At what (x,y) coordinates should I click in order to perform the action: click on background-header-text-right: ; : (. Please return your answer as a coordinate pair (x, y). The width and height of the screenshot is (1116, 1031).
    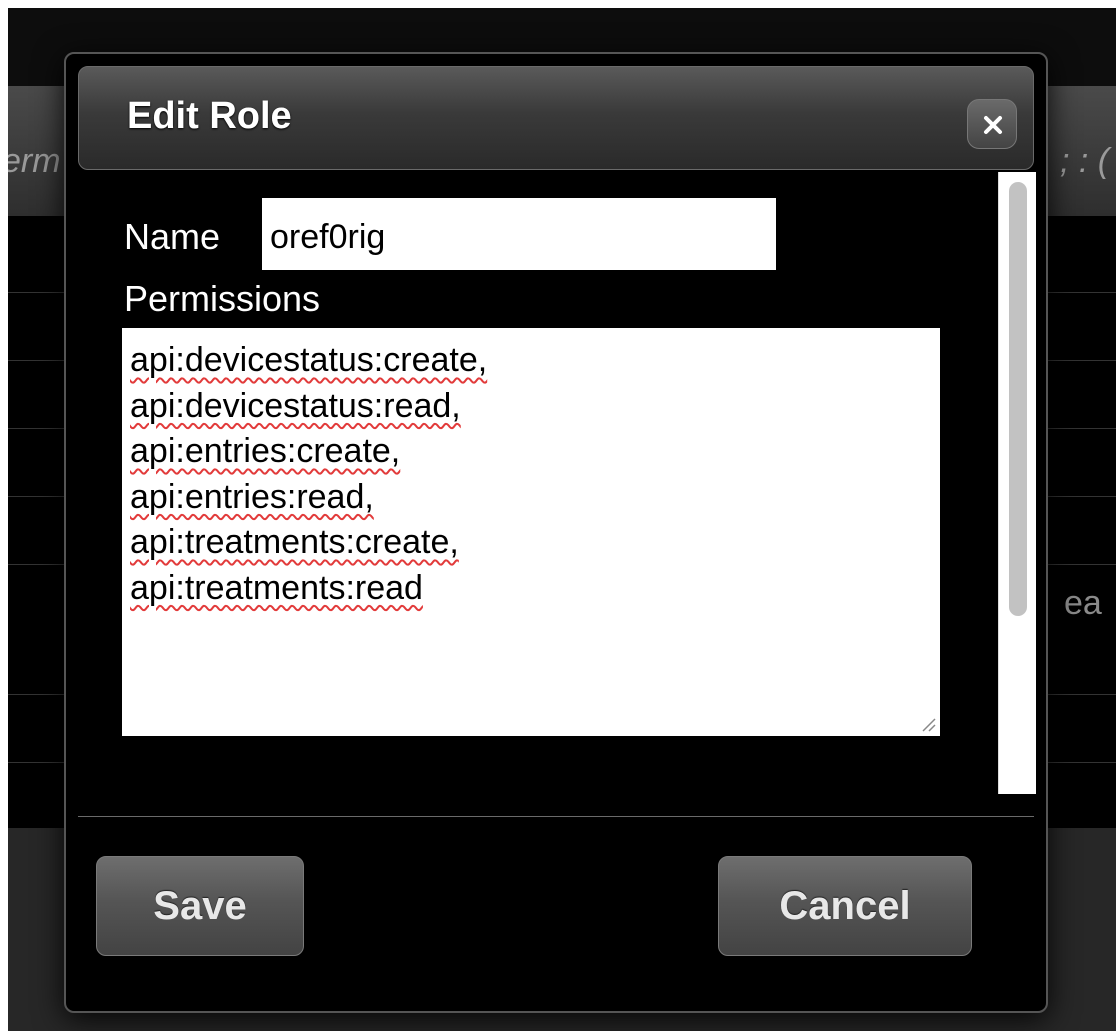
    Looking at the image, I should click on (1085, 161).